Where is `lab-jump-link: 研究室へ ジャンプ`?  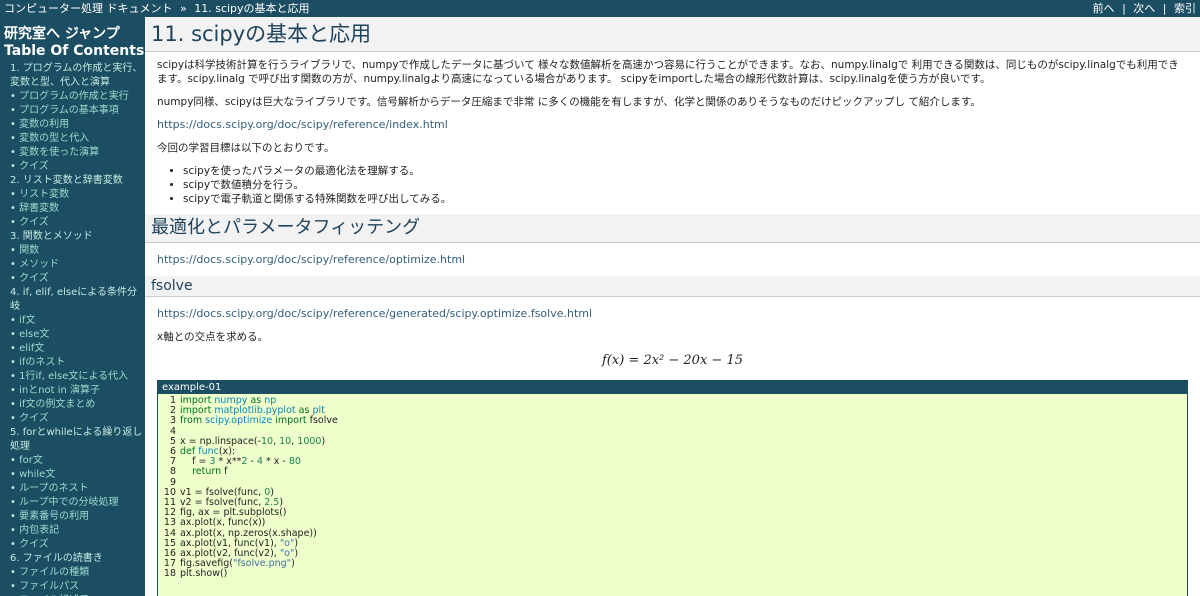 lab-jump-link: 研究室へ ジャンプ is located at coordinates (74, 34).